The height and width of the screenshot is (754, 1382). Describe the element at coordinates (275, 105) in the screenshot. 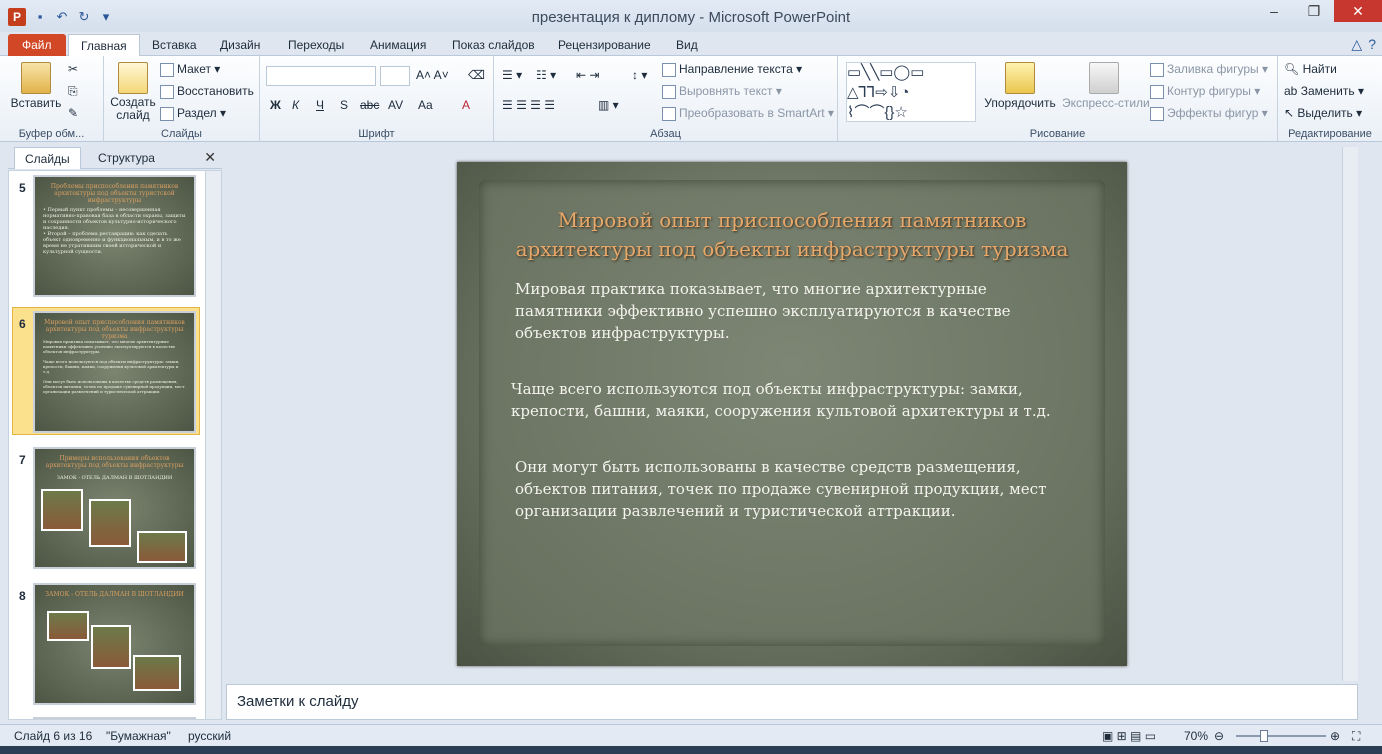

I see `bold-button: Ж` at that location.